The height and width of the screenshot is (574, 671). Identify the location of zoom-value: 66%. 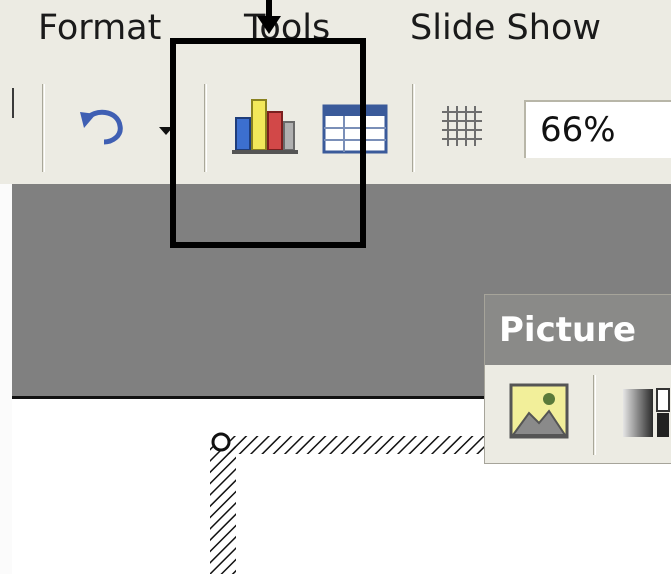
(578, 130).